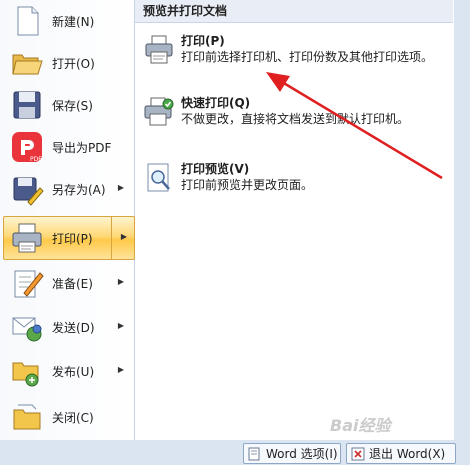  Describe the element at coordinates (73, 63) in the screenshot. I see `menu-label-open: 打开(O)` at that location.